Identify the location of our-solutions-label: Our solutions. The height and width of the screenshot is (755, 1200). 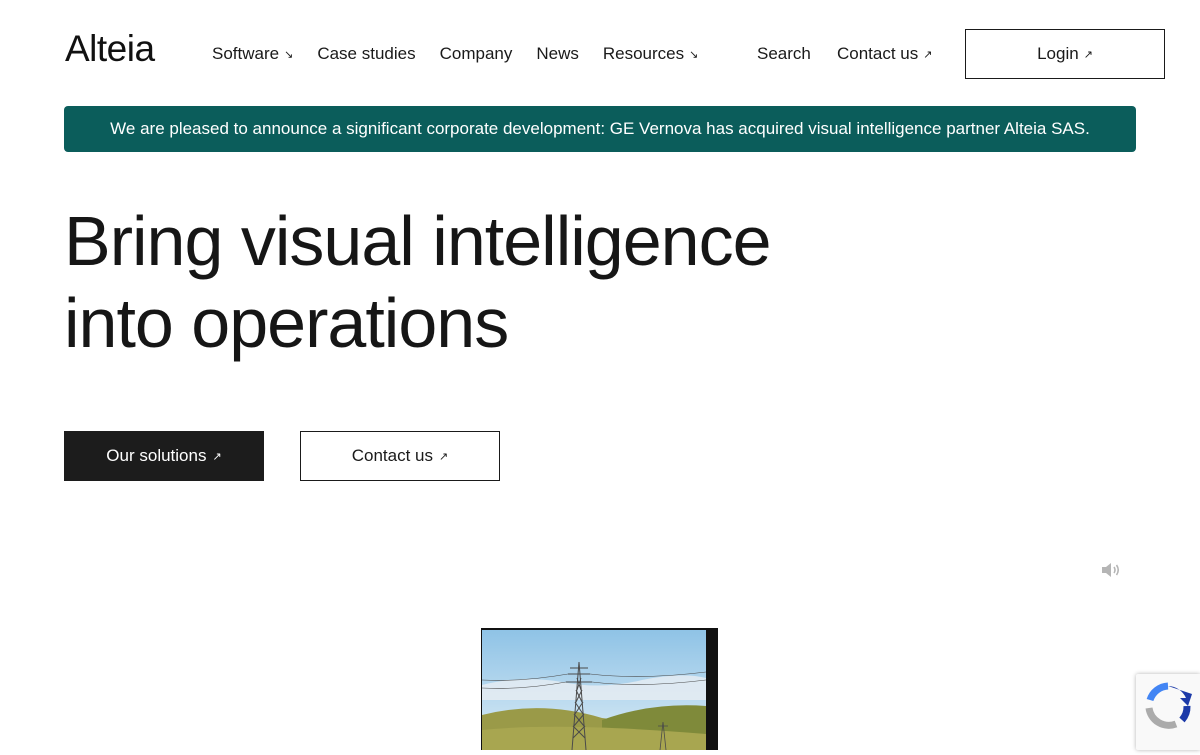
(156, 455).